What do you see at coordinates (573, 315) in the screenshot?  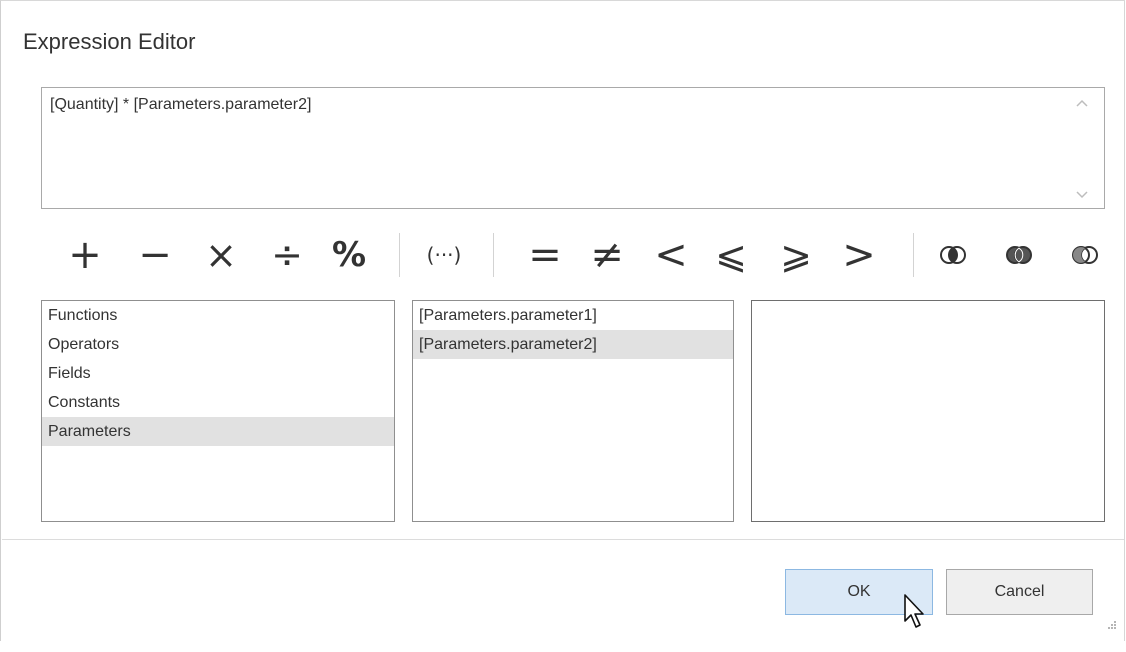 I see `parameter-item: [Parameters.parameter1]` at bounding box center [573, 315].